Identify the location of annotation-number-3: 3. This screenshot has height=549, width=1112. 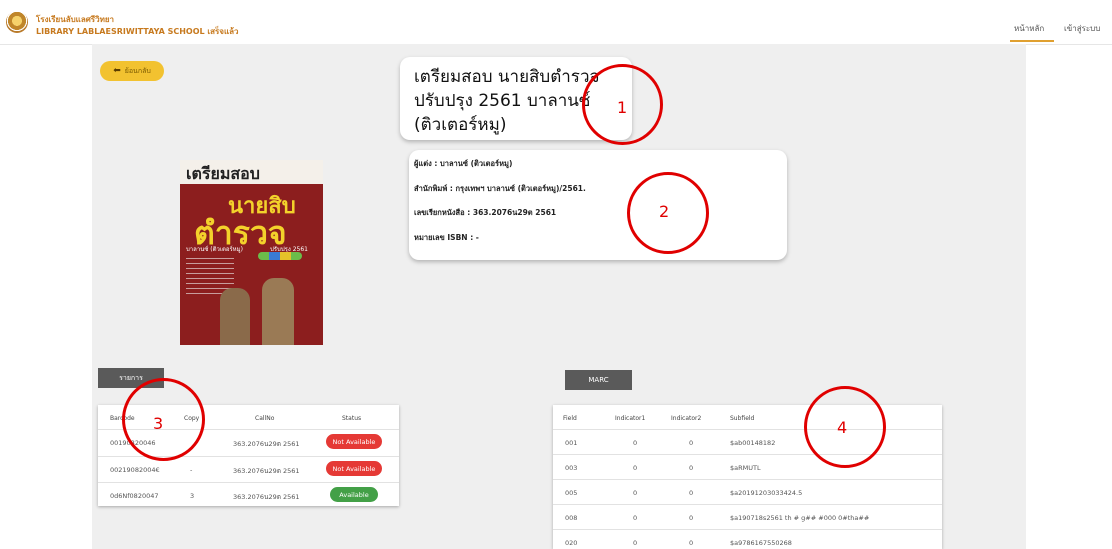
(158, 423).